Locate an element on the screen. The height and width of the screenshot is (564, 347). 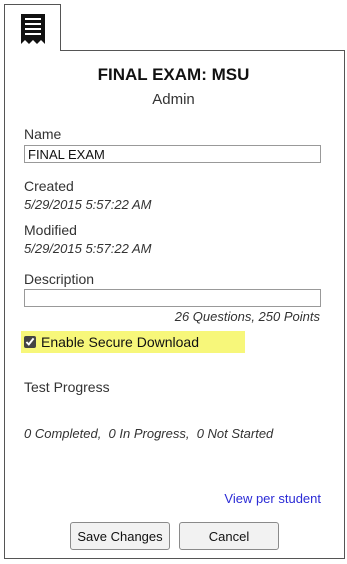
modified-value: 5/29/2015 5:57:22 AM is located at coordinates (88, 248).